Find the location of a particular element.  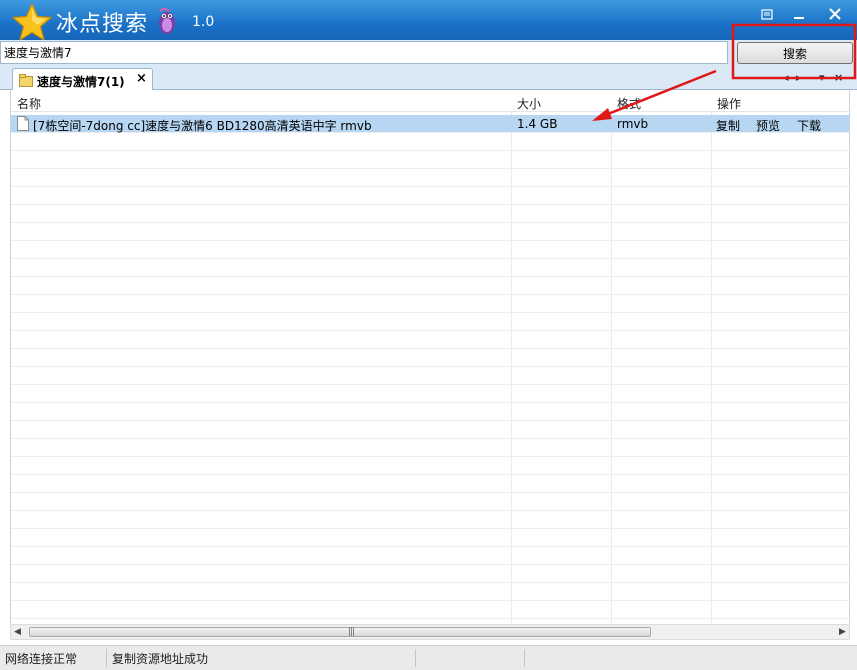

file-format: rmvb is located at coordinates (633, 124).